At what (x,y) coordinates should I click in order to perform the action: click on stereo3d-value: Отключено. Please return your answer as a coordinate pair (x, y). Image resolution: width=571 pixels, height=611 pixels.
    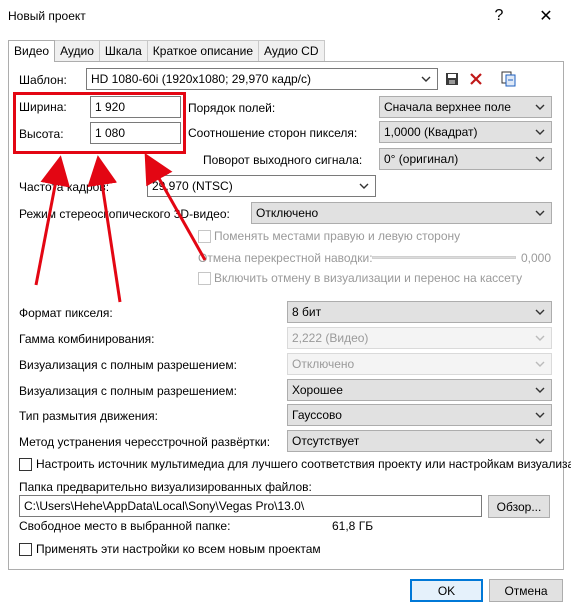
    Looking at the image, I should click on (287, 213).